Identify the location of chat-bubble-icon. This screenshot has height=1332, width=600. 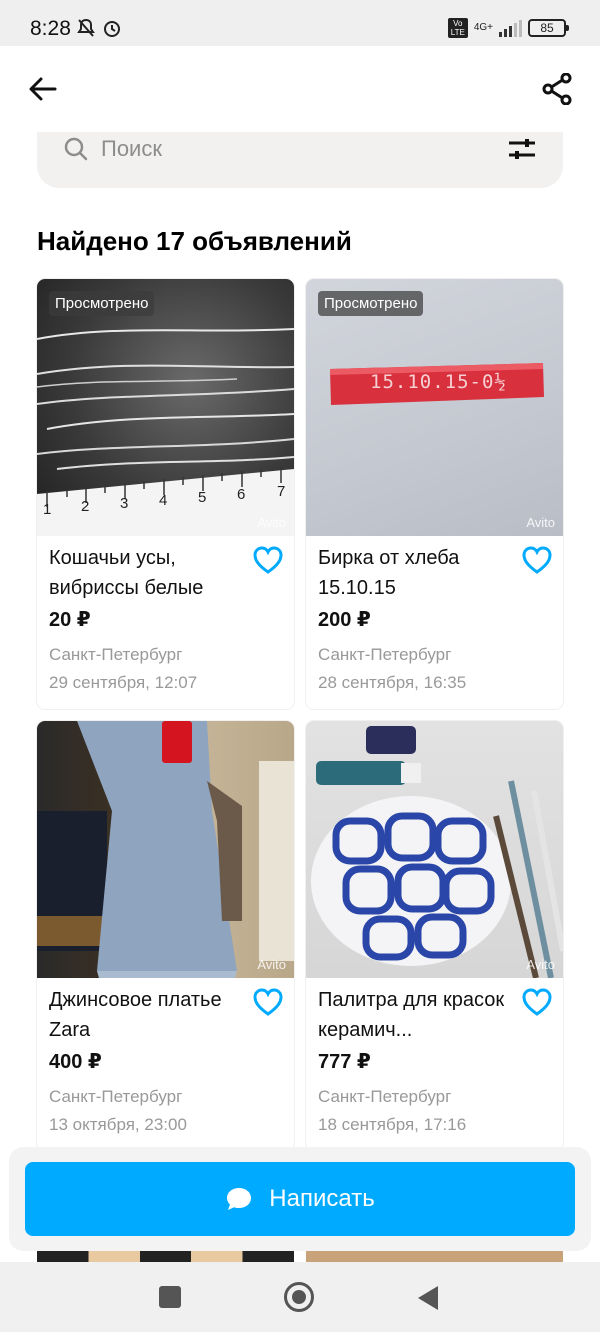
(239, 1199).